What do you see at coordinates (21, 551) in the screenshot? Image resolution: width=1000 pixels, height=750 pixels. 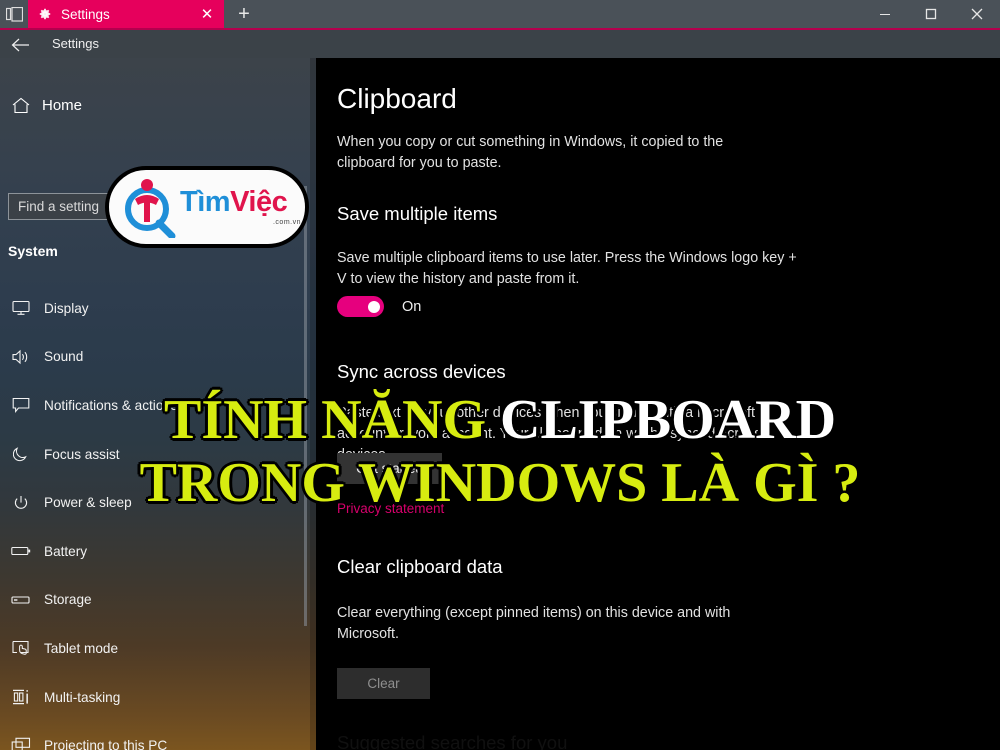 I see `battery-icon` at bounding box center [21, 551].